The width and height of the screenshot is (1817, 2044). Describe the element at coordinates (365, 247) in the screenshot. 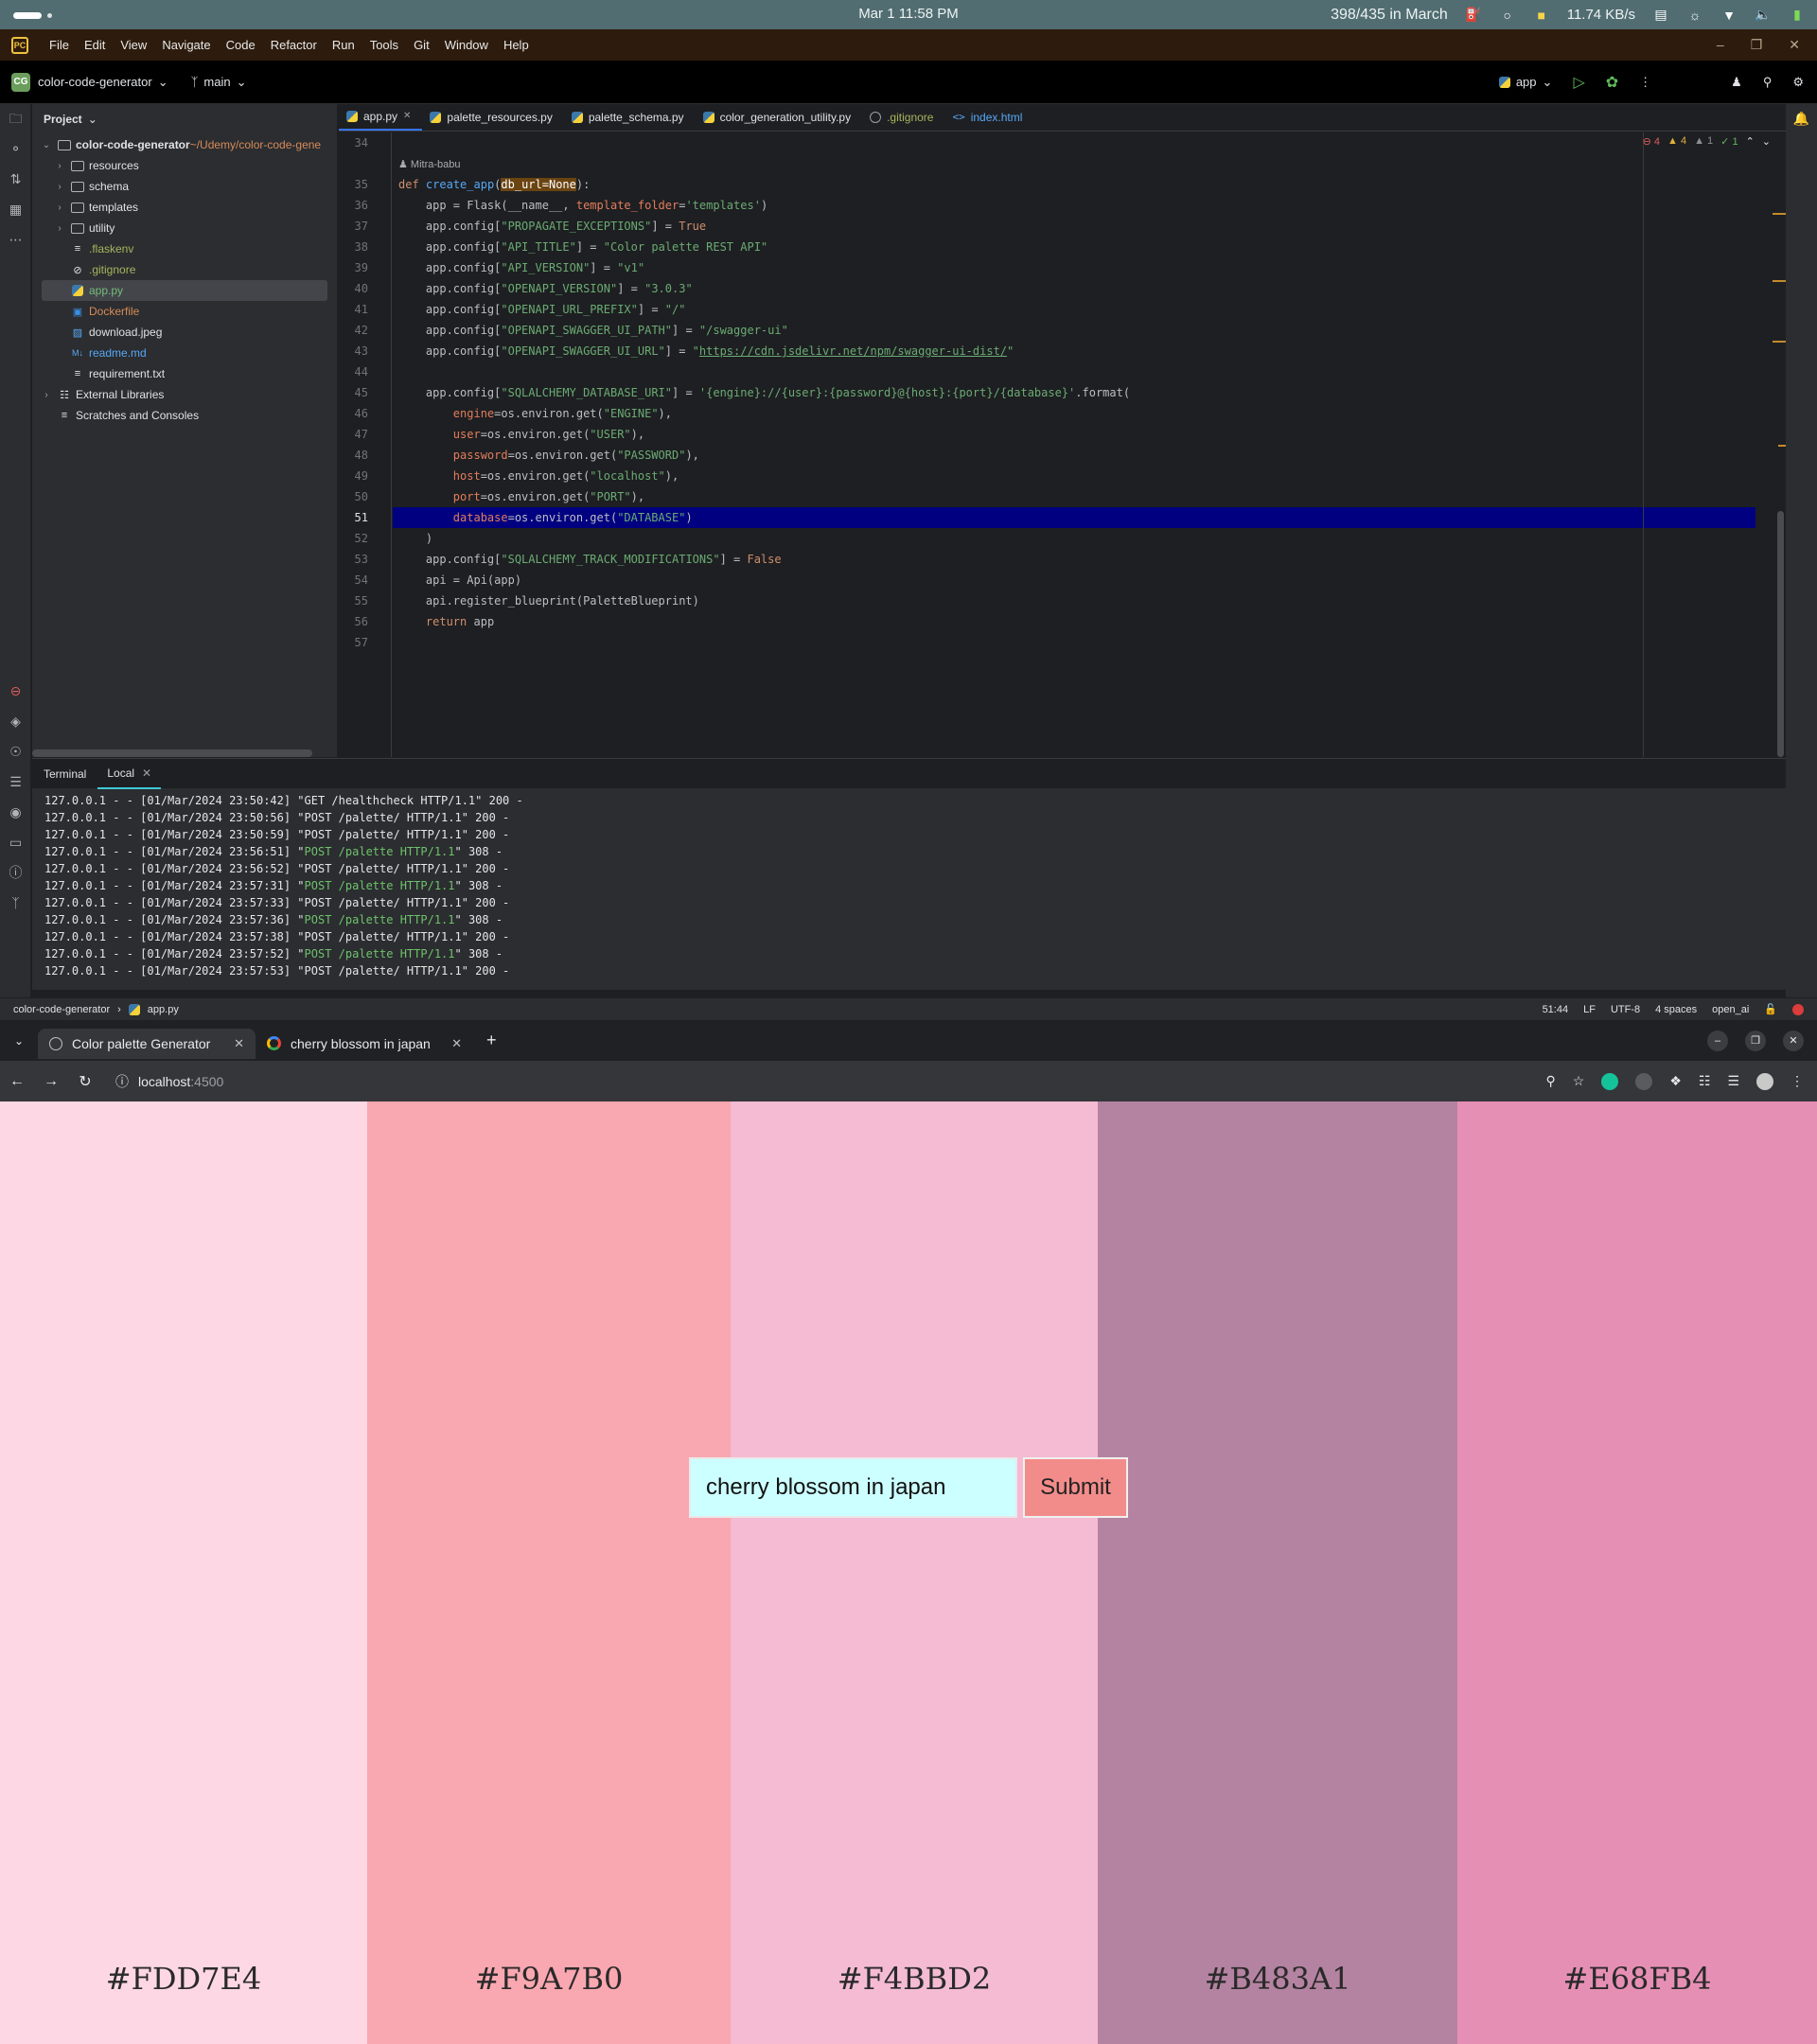

I see `line-number: 38` at that location.